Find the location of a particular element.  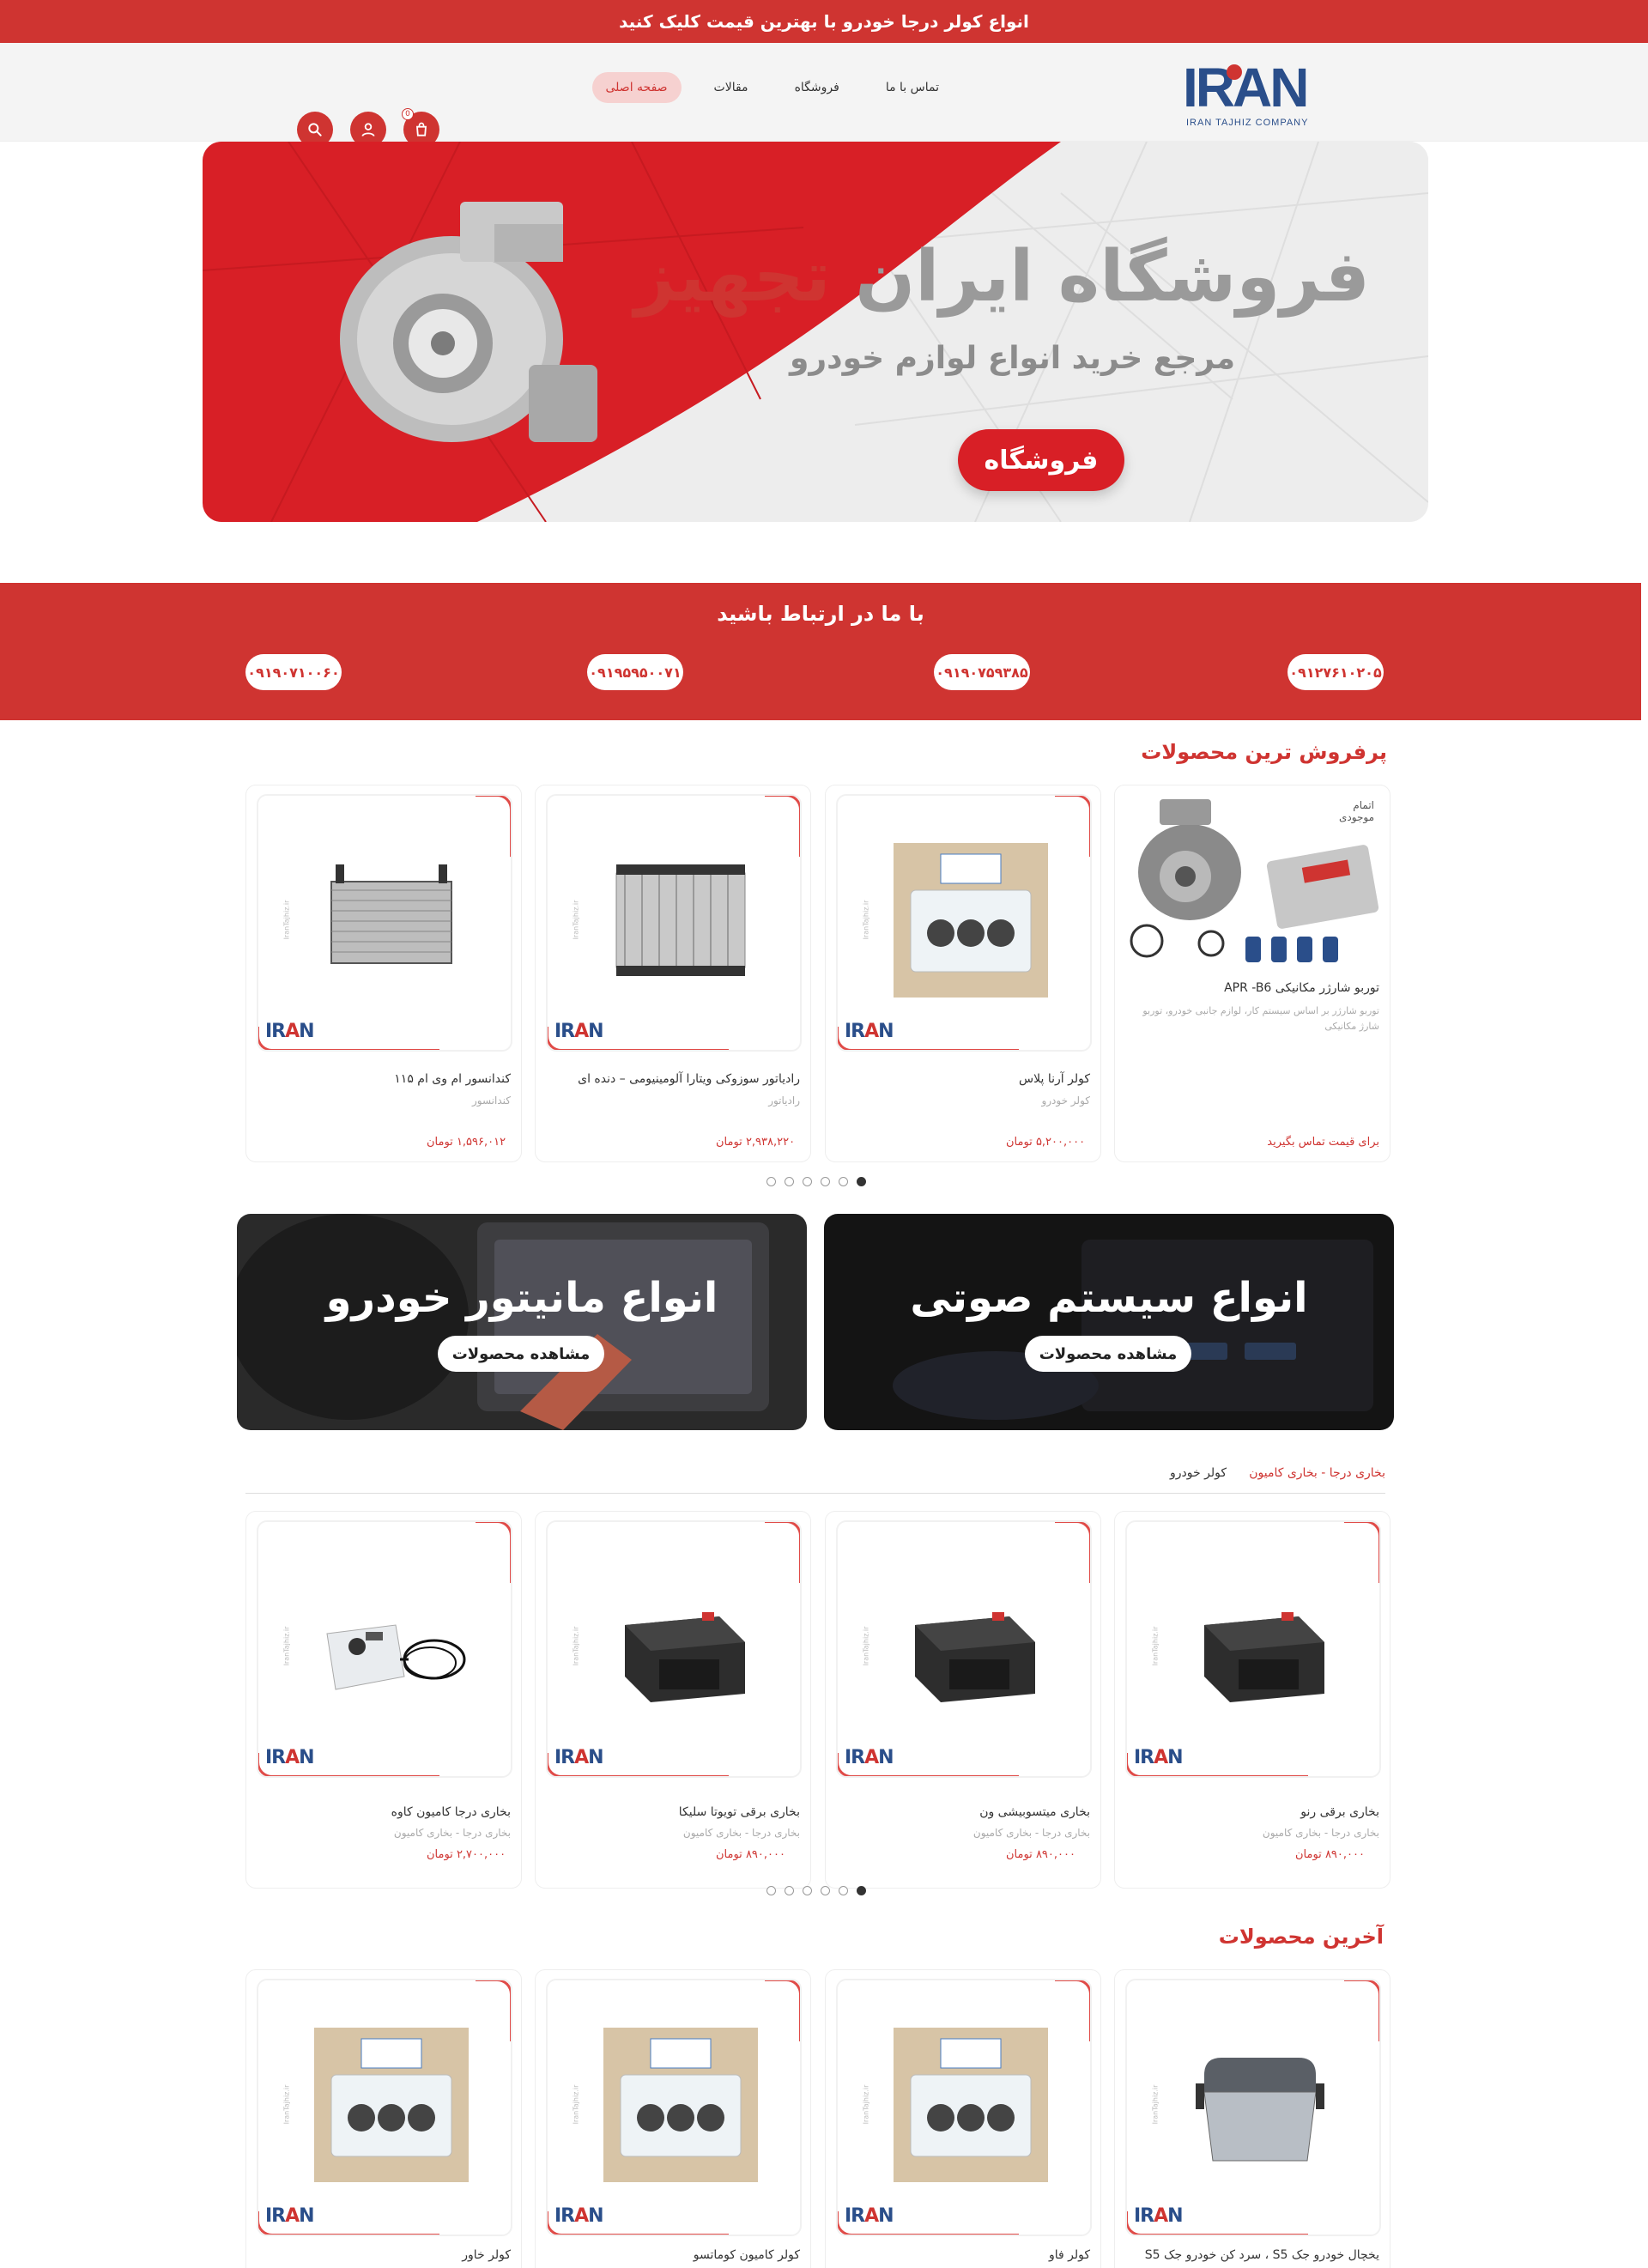

product-name: یخچال خودرو جک S5 ، سرد کن خودرو جک S5 is located at coordinates (1262, 2255).